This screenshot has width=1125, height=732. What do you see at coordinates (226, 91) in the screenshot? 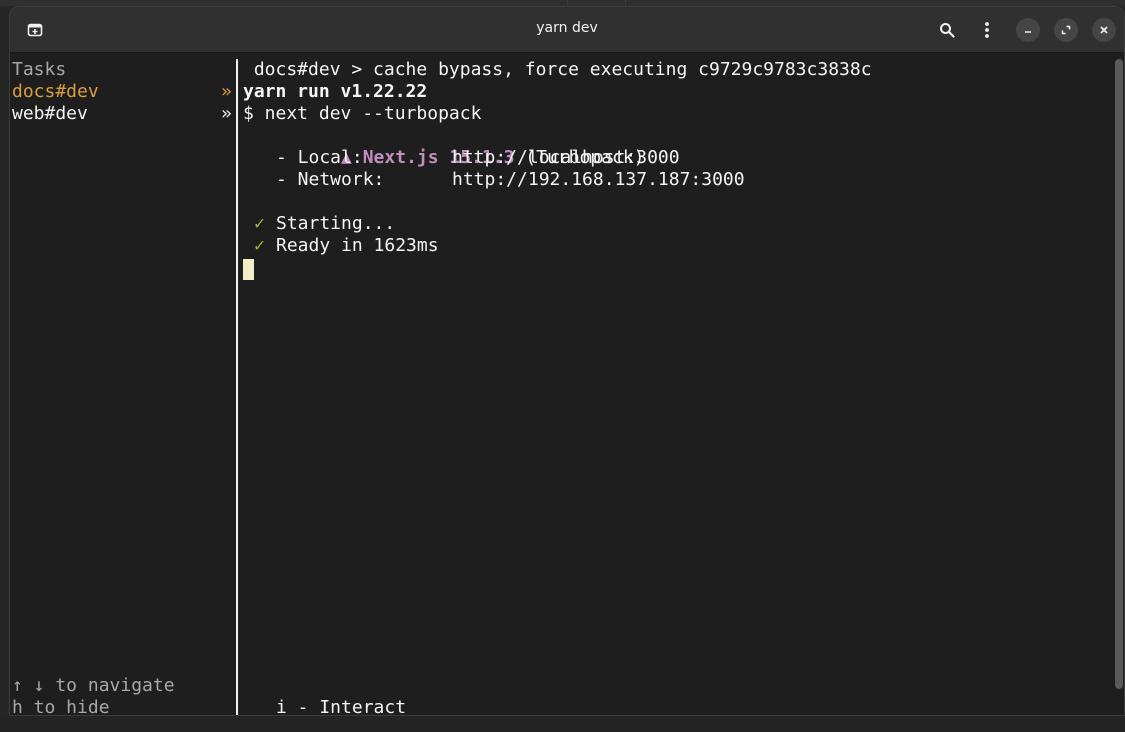
I see `task-selected-marker: »` at bounding box center [226, 91].